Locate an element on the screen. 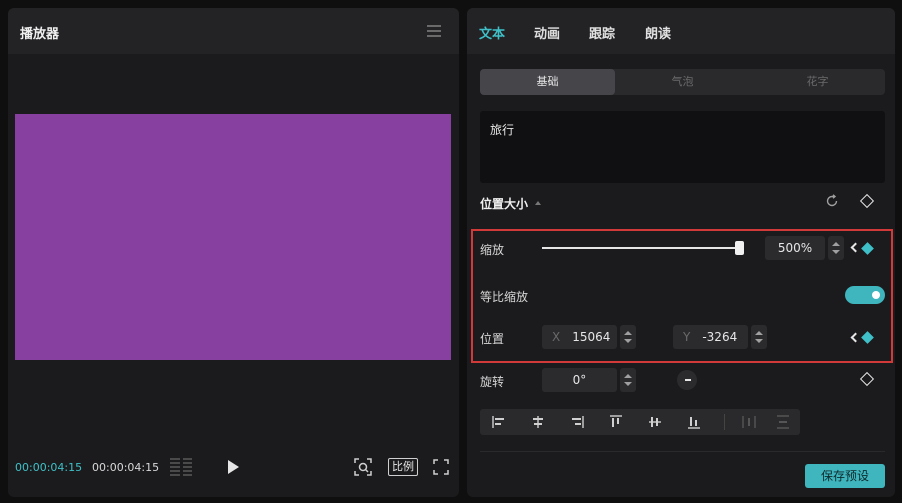 This screenshot has width=902, height=503. zoom-fit-icon is located at coordinates (363, 467).